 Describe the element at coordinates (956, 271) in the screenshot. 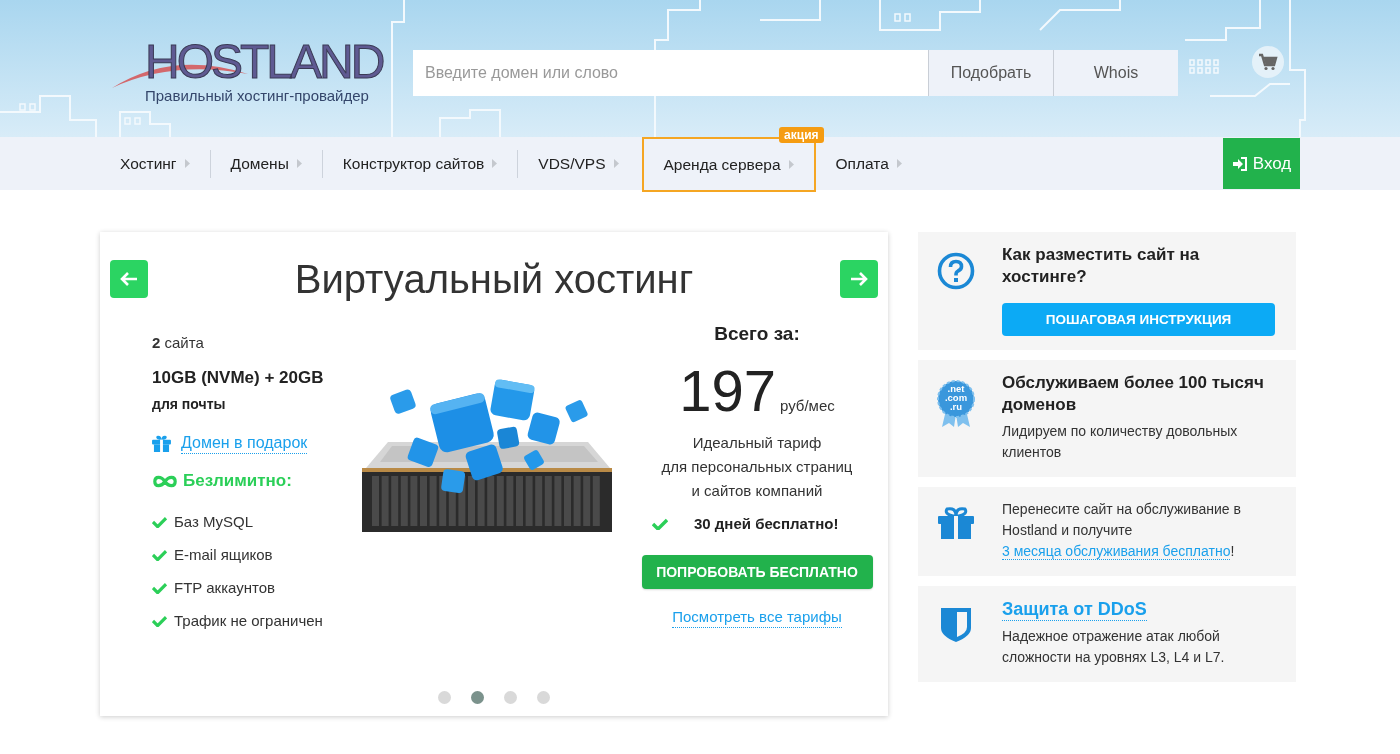

I see `question-icon` at that location.